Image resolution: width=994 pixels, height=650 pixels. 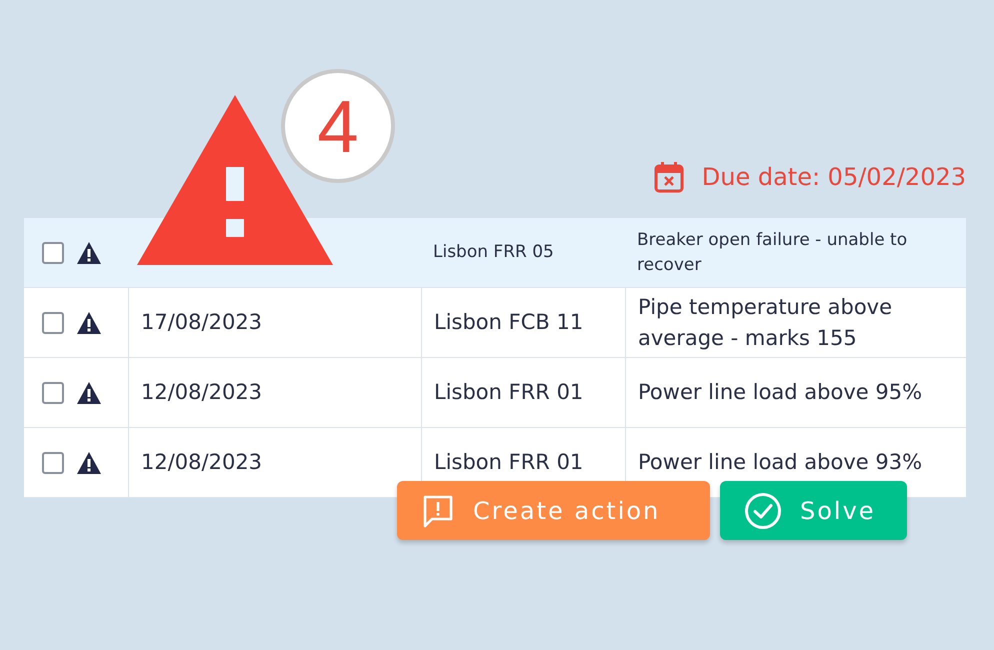 I want to click on location-cell-text: Lisbon FCB 11, so click(x=509, y=322).